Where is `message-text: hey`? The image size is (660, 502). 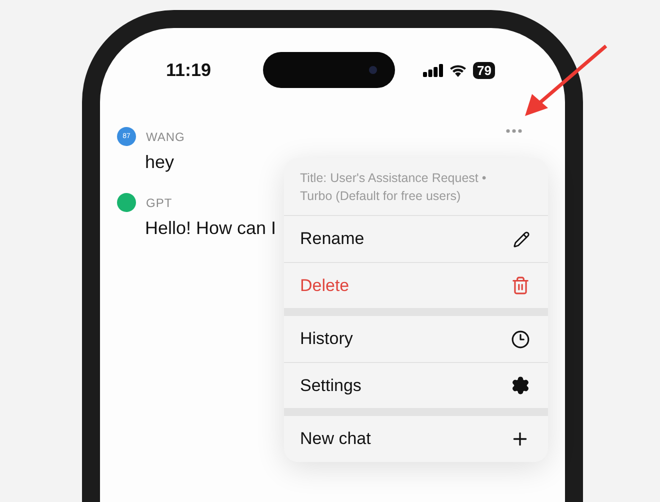 message-text: hey is located at coordinates (159, 162).